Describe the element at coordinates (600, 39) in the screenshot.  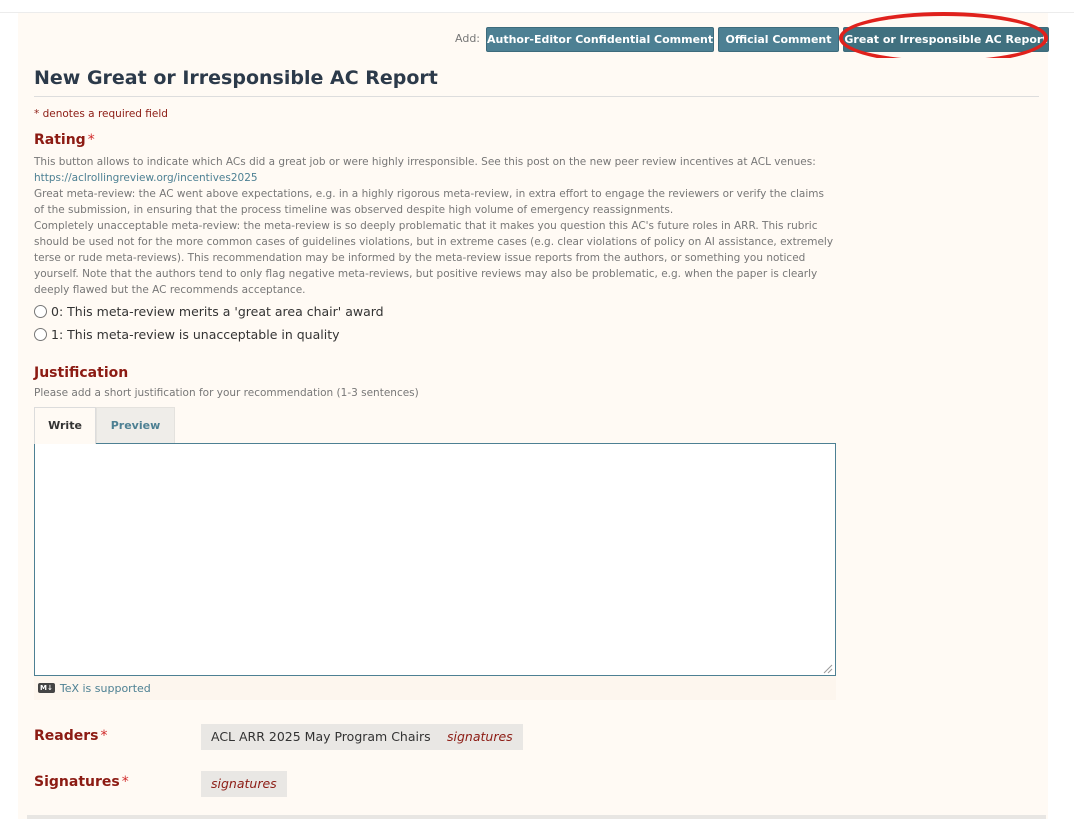
I see `author-editor-confidential-comment-button: Author-Editor Confidential Comment` at that location.